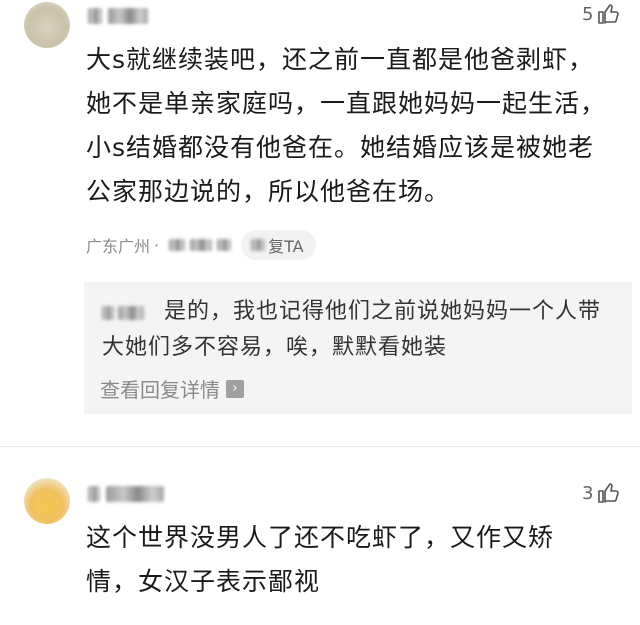 This screenshot has width=640, height=625. What do you see at coordinates (160, 390) in the screenshot?
I see `view-more-label: 查看回复详情` at bounding box center [160, 390].